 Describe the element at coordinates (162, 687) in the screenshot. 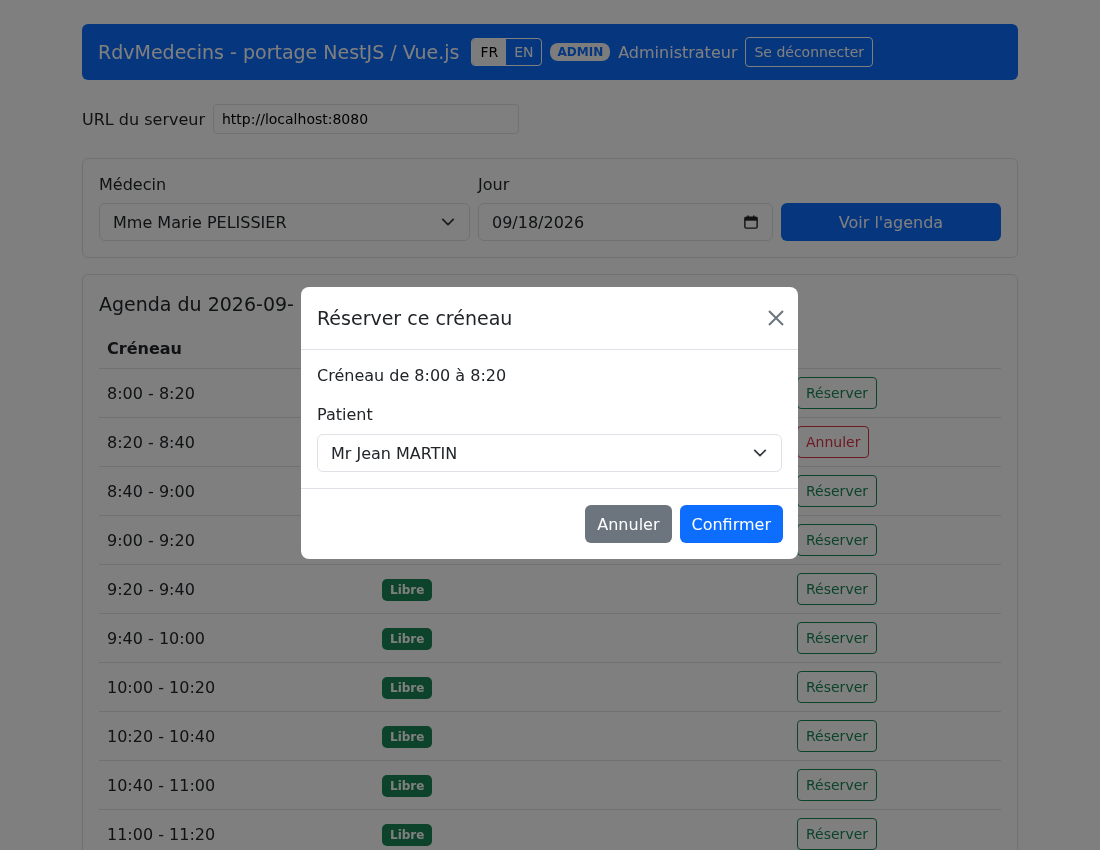

I see `time-cell-text: 10:00 - 10:20` at that location.